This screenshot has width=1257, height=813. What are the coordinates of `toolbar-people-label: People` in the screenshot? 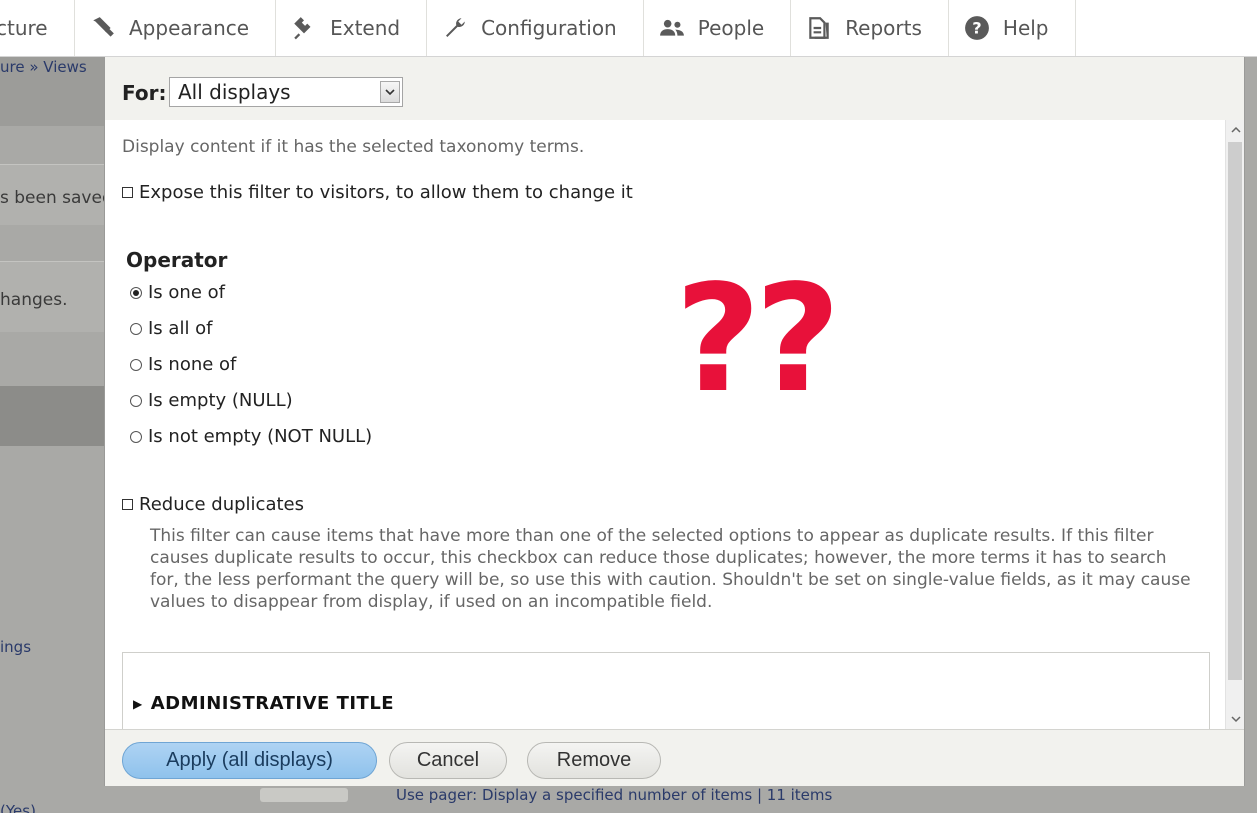 It's located at (731, 28).